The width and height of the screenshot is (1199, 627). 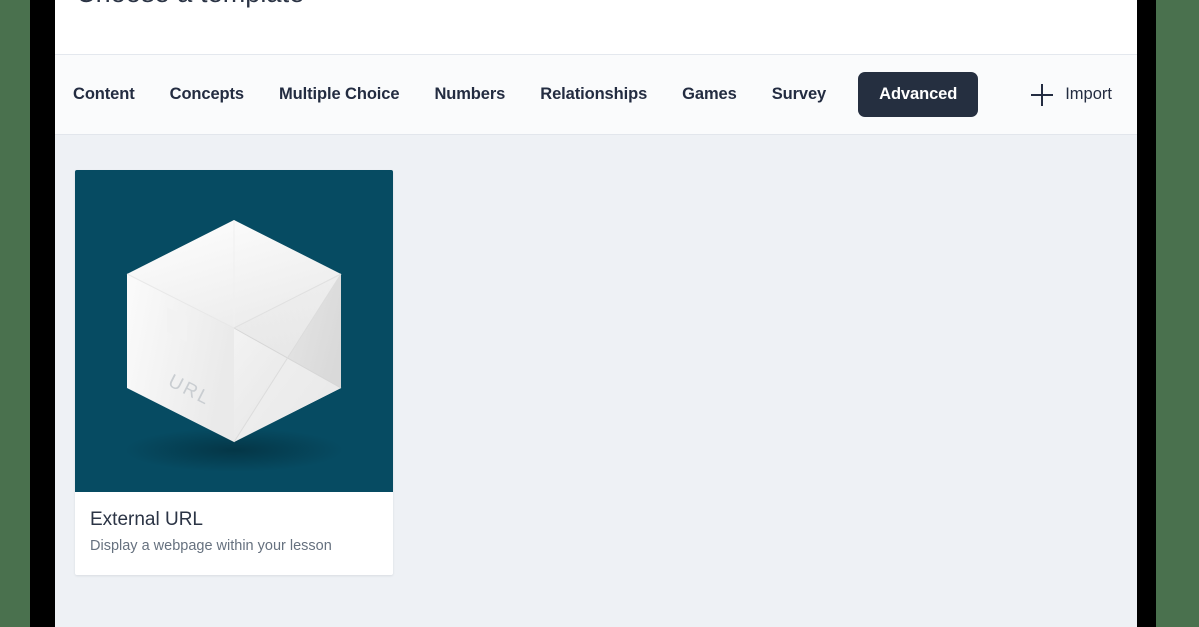 What do you see at coordinates (234, 346) in the screenshot?
I see `isometric-cube-icon: URL` at bounding box center [234, 346].